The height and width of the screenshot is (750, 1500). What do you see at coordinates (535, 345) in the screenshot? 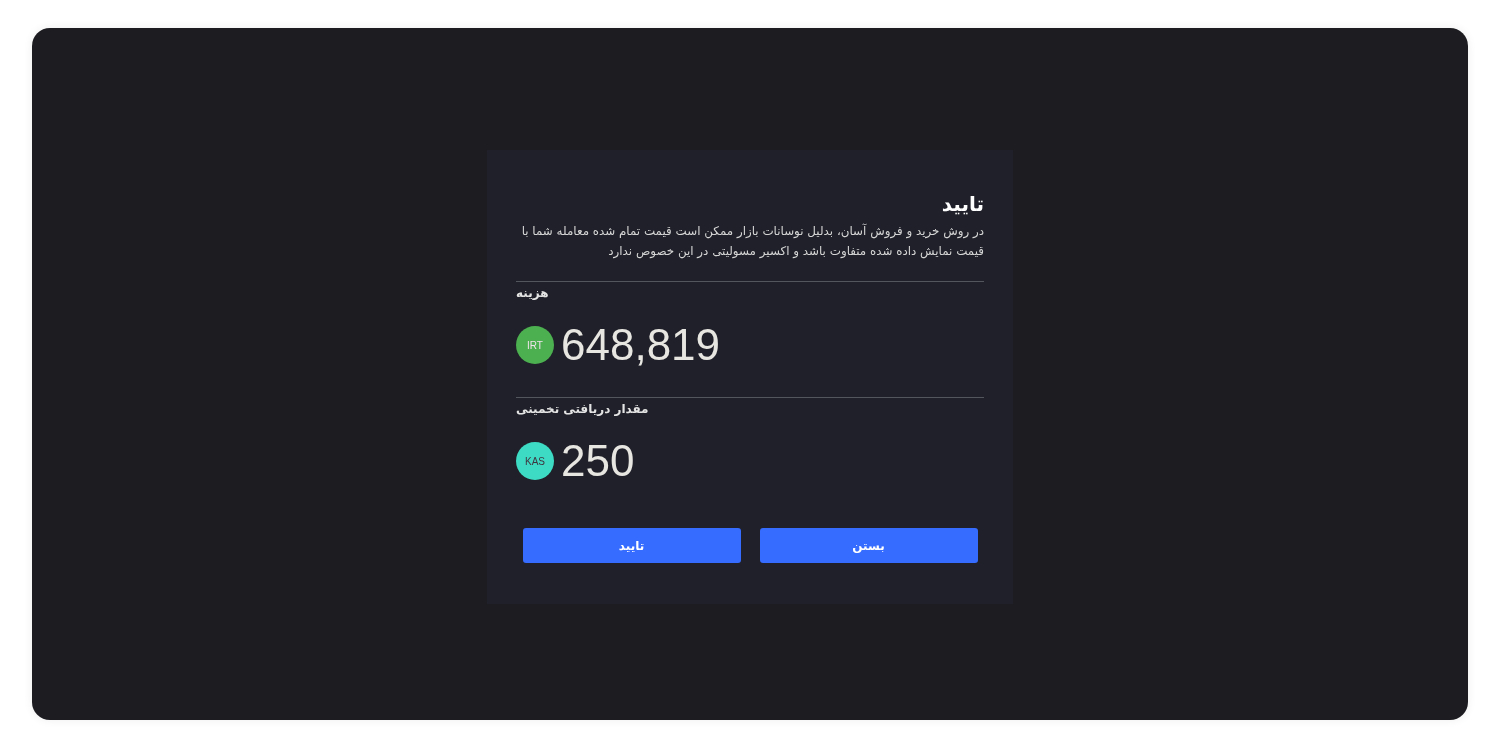
I see `currency-badge: IRT` at bounding box center [535, 345].